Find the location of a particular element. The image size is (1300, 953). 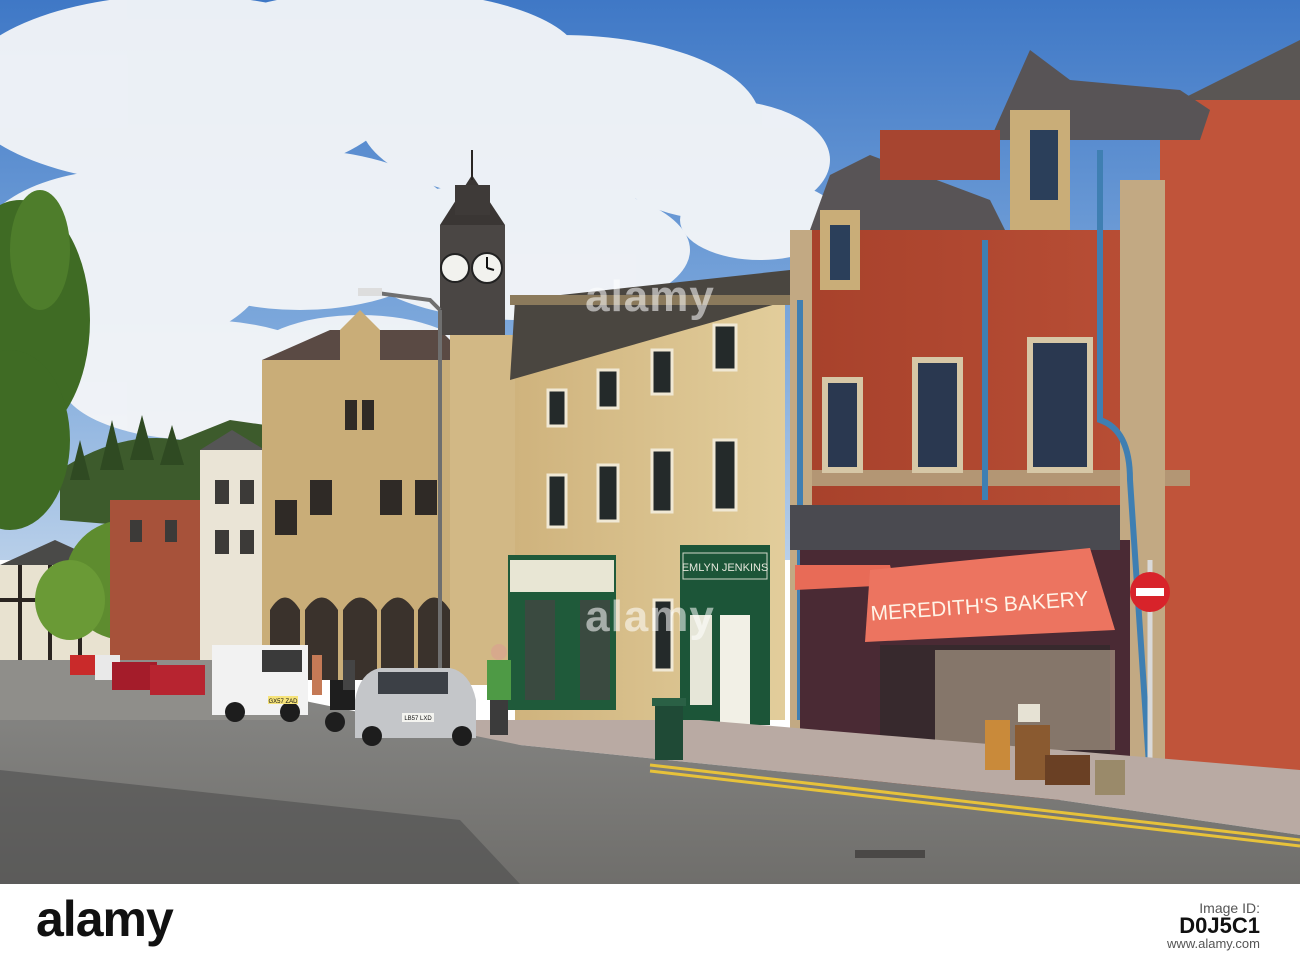

image-id-block: Image ID: D0J5C1 is located at coordinates (1219, 918).